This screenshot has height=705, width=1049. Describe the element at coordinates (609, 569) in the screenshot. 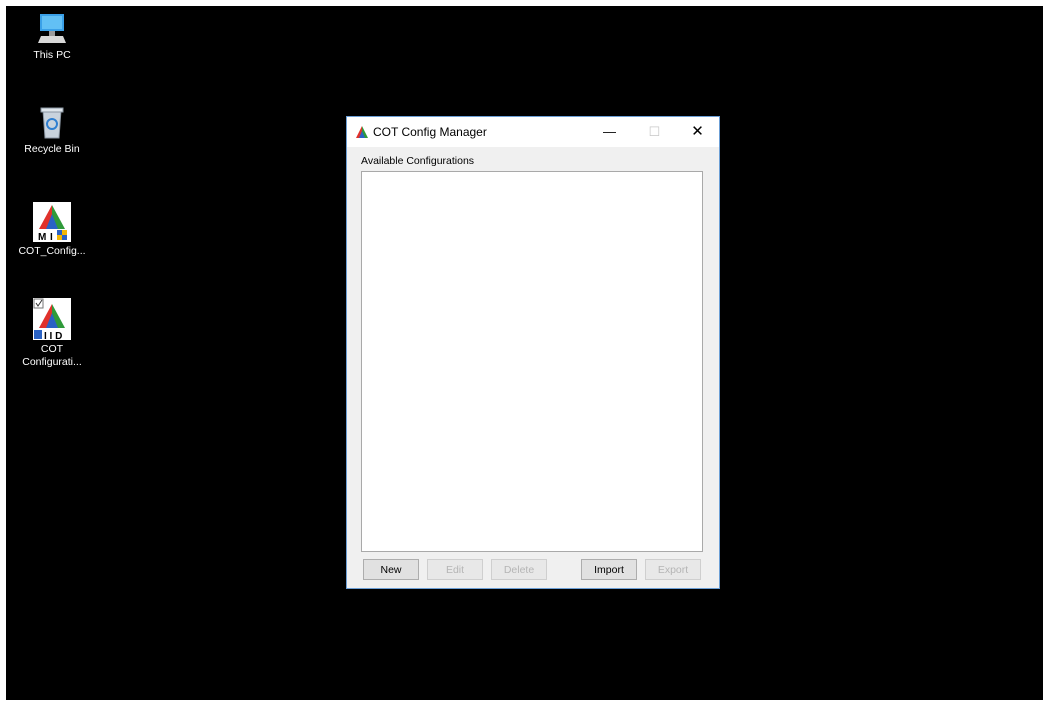

I see `import-button: Import` at that location.